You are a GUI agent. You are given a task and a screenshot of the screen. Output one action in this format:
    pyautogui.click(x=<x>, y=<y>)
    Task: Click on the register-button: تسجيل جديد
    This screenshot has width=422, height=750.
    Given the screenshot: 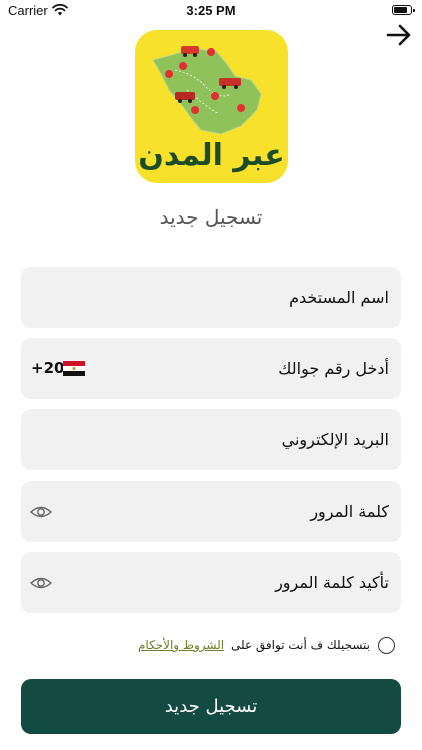 What is the action you would take?
    pyautogui.click(x=211, y=706)
    